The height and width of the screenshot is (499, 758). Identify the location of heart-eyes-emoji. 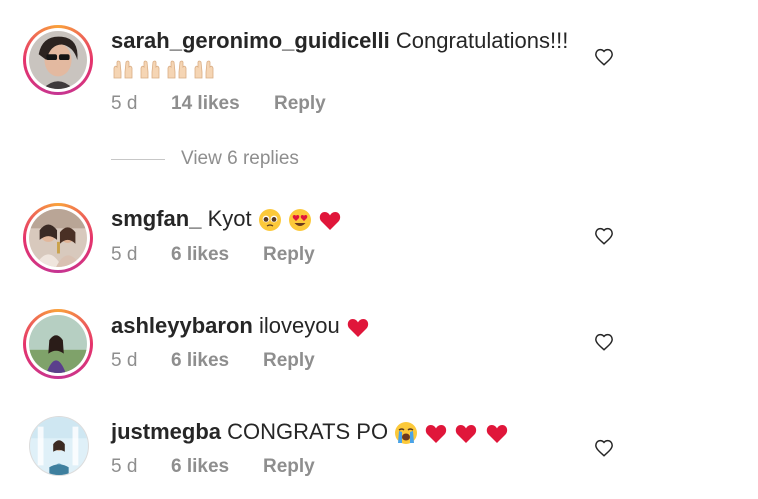
(300, 220).